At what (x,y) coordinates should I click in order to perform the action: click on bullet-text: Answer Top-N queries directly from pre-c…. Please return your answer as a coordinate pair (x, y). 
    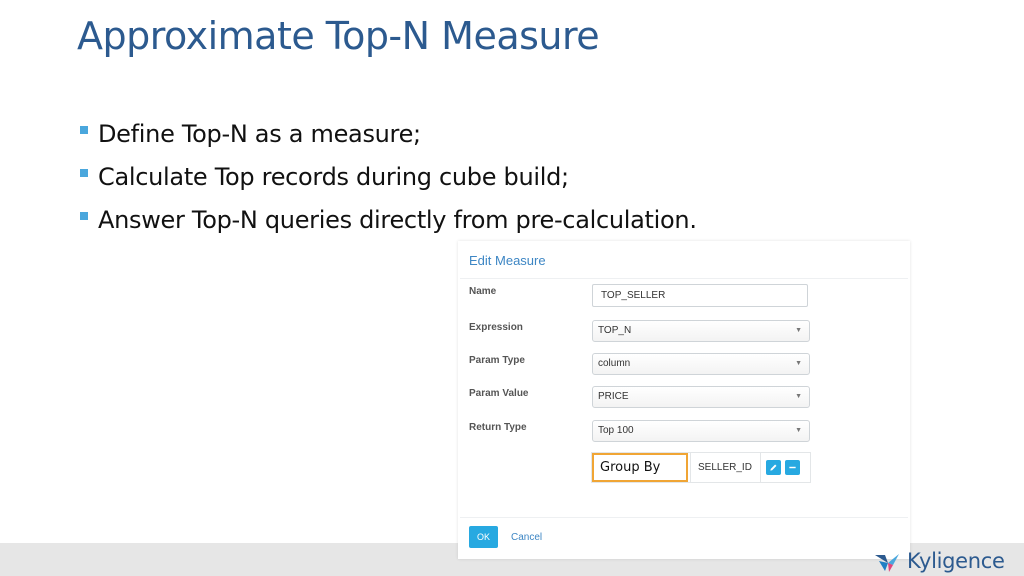
    Looking at the image, I should click on (397, 219).